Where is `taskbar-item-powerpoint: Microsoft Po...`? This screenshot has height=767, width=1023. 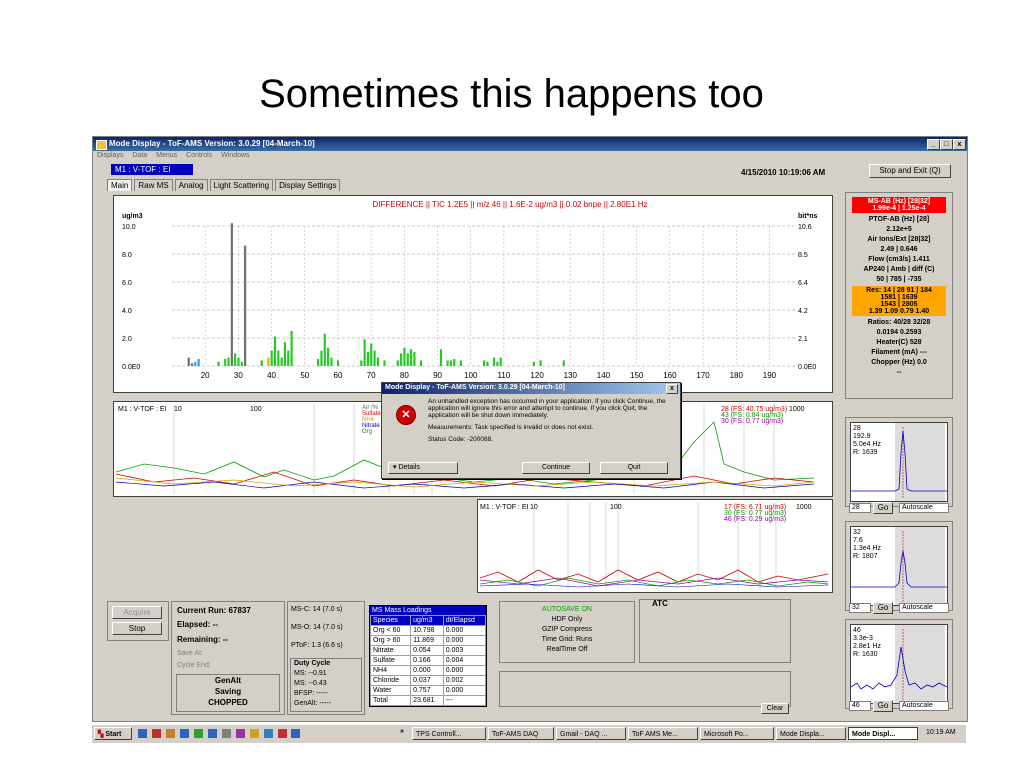 taskbar-item-powerpoint: Microsoft Po... is located at coordinates (737, 733).